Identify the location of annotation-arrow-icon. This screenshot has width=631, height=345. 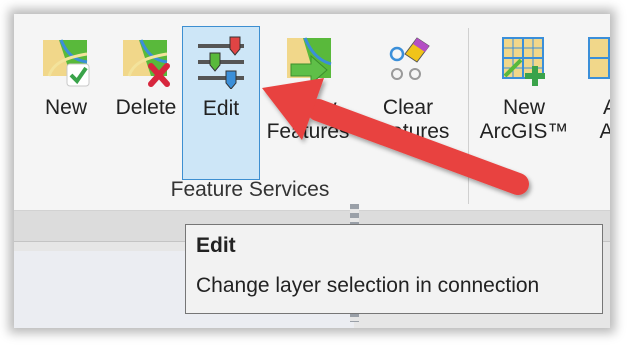
(395, 136).